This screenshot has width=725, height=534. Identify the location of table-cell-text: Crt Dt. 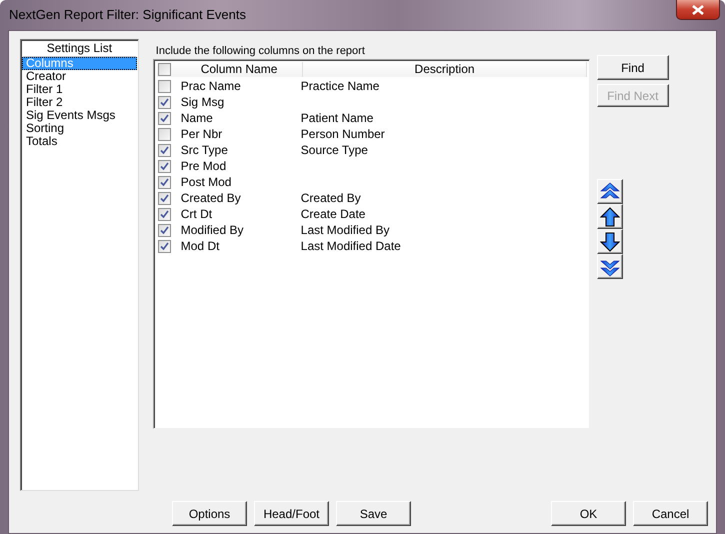
(197, 214).